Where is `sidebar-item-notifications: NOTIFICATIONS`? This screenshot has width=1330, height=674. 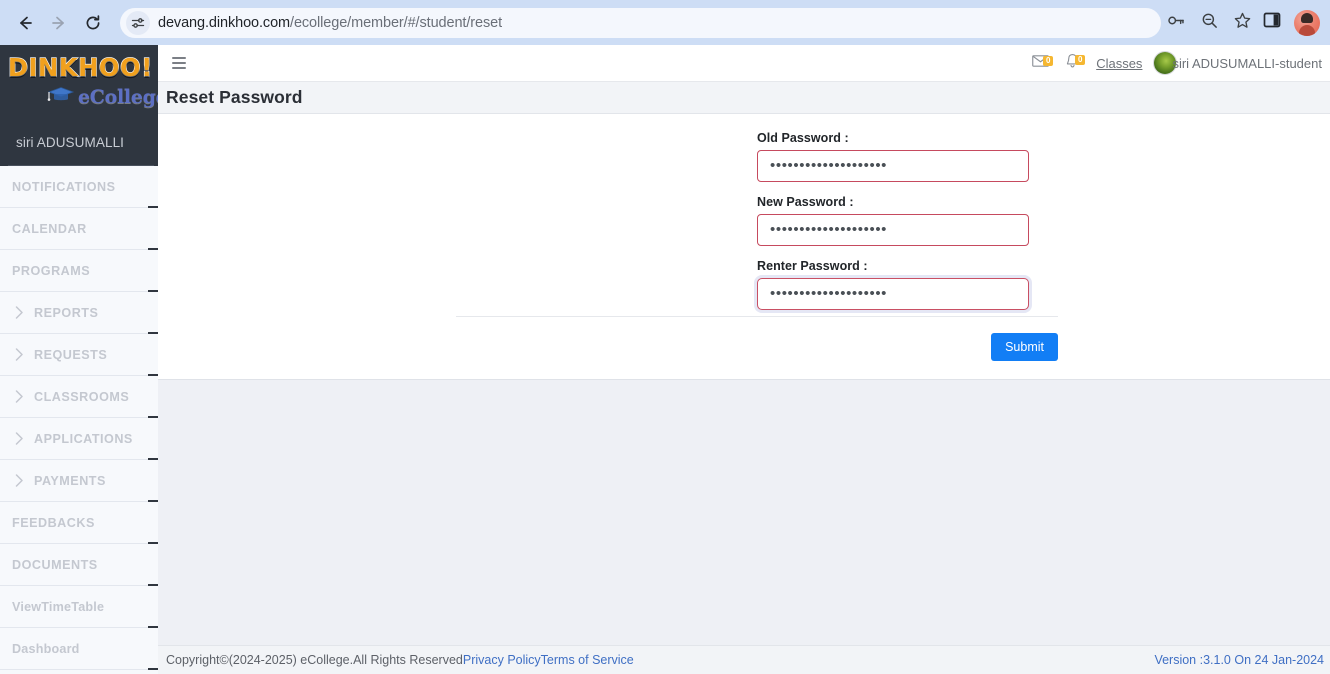 sidebar-item-notifications: NOTIFICATIONS is located at coordinates (79, 187).